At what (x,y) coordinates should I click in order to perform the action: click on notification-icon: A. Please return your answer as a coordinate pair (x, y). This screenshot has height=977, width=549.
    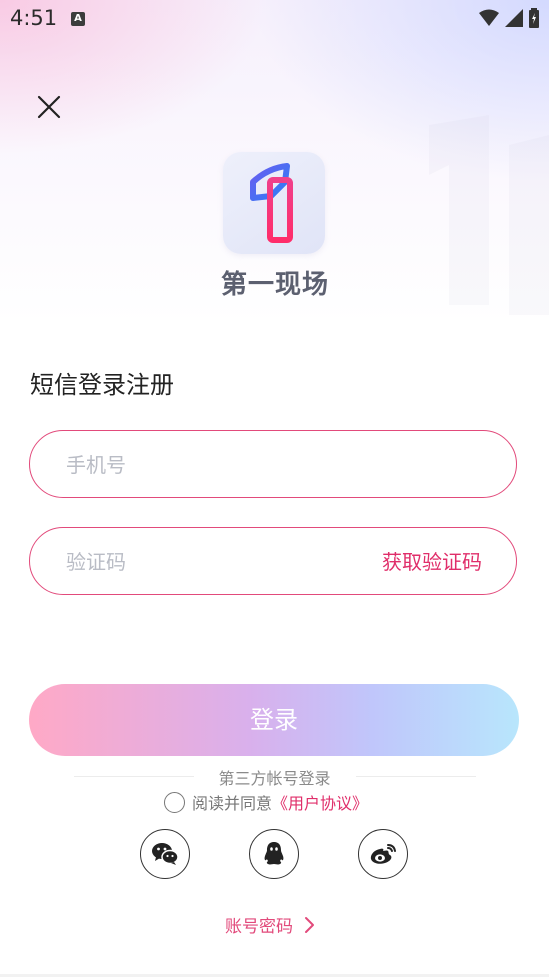
    Looking at the image, I should click on (78, 19).